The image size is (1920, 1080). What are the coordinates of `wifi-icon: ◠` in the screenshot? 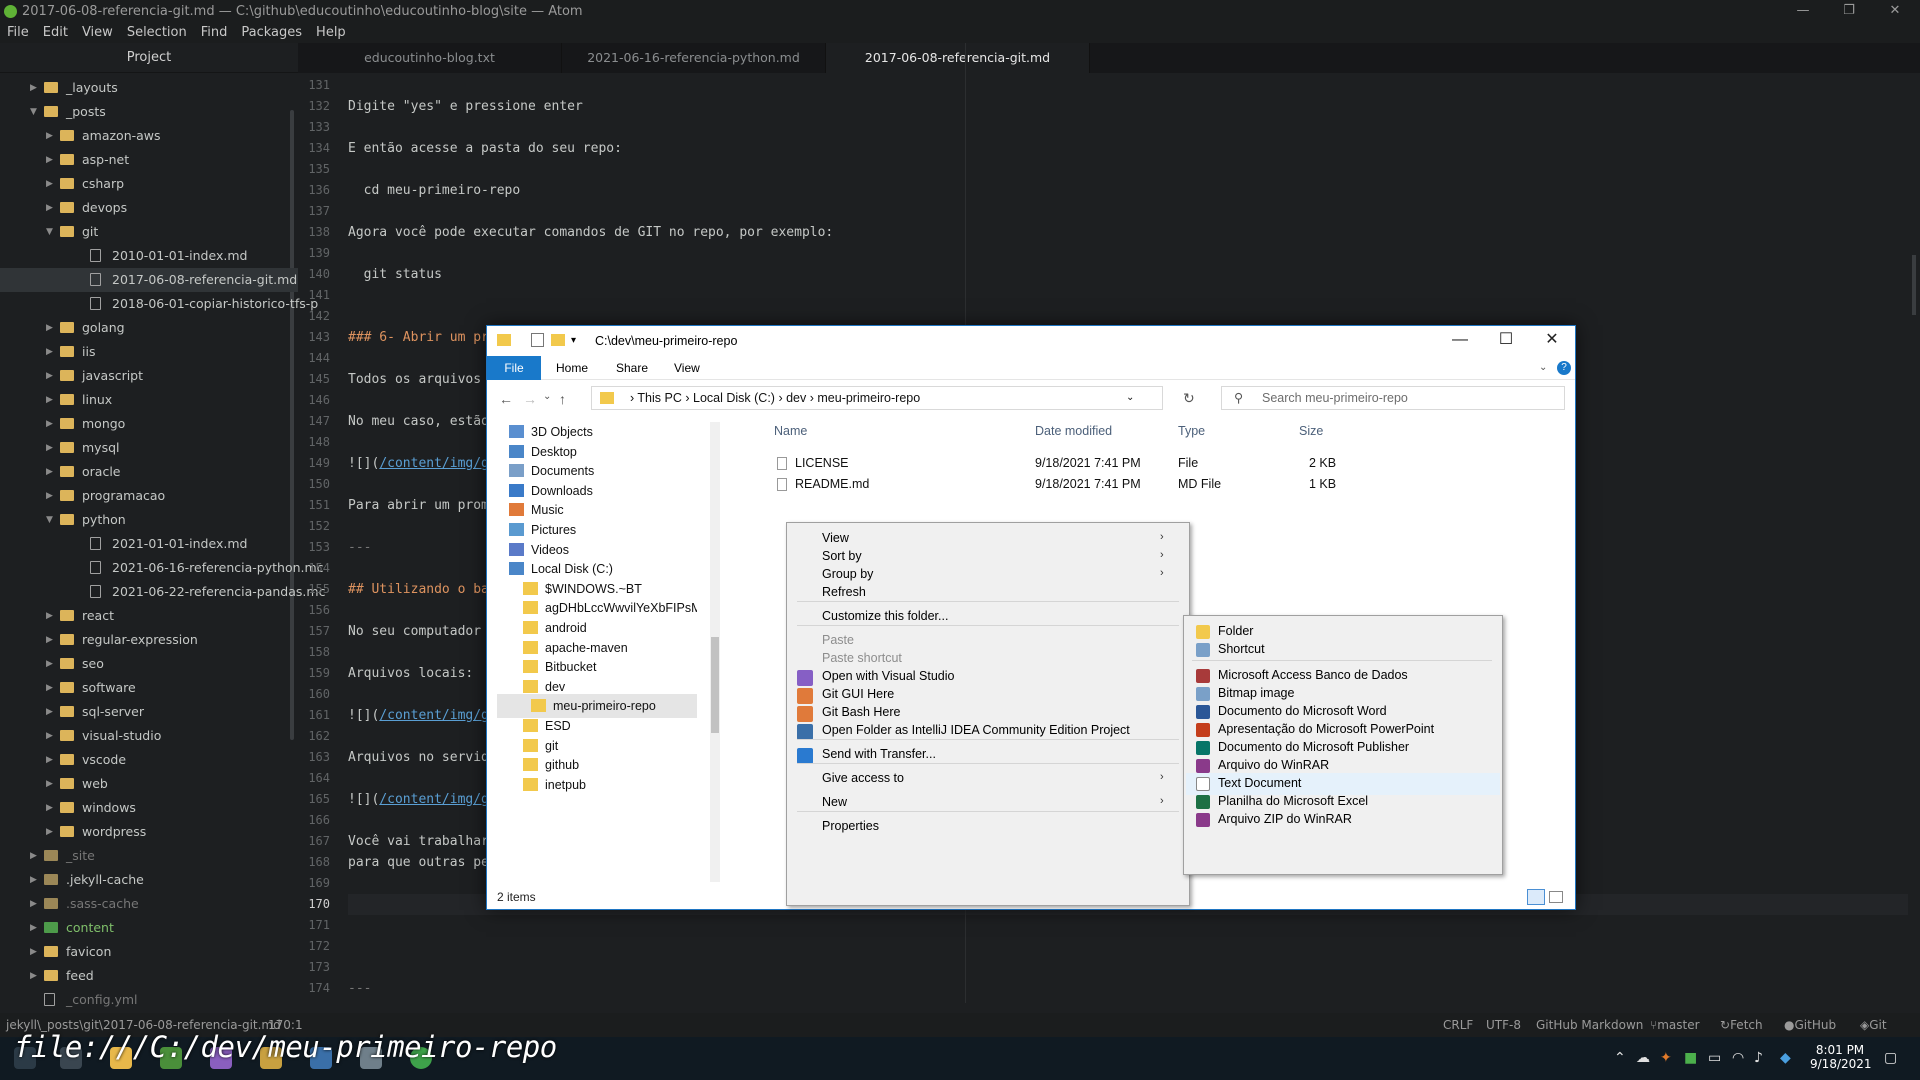 It's located at (1738, 1058).